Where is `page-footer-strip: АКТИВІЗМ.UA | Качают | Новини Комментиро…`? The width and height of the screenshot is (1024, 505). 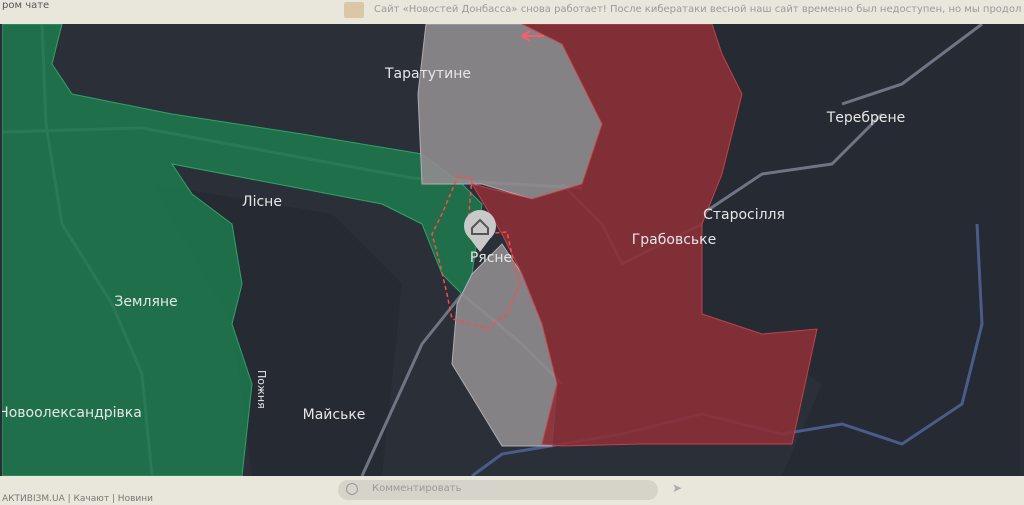
page-footer-strip: АКТИВІЗМ.UA | Качают | Новини Комментиро… is located at coordinates (512, 490).